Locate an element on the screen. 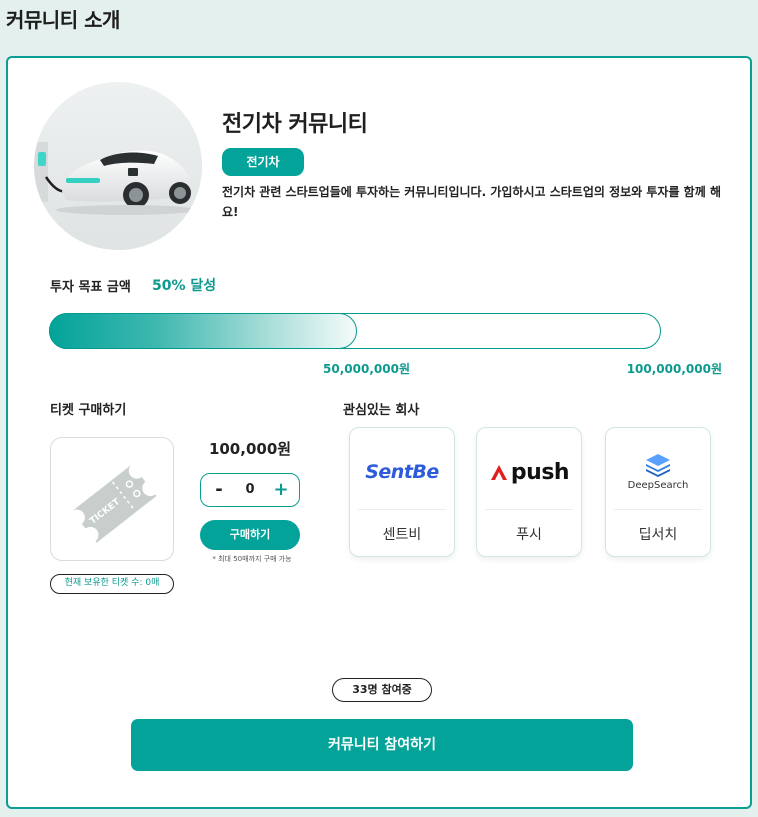 This screenshot has height=817, width=758. company-name: 센트비 is located at coordinates (402, 535).